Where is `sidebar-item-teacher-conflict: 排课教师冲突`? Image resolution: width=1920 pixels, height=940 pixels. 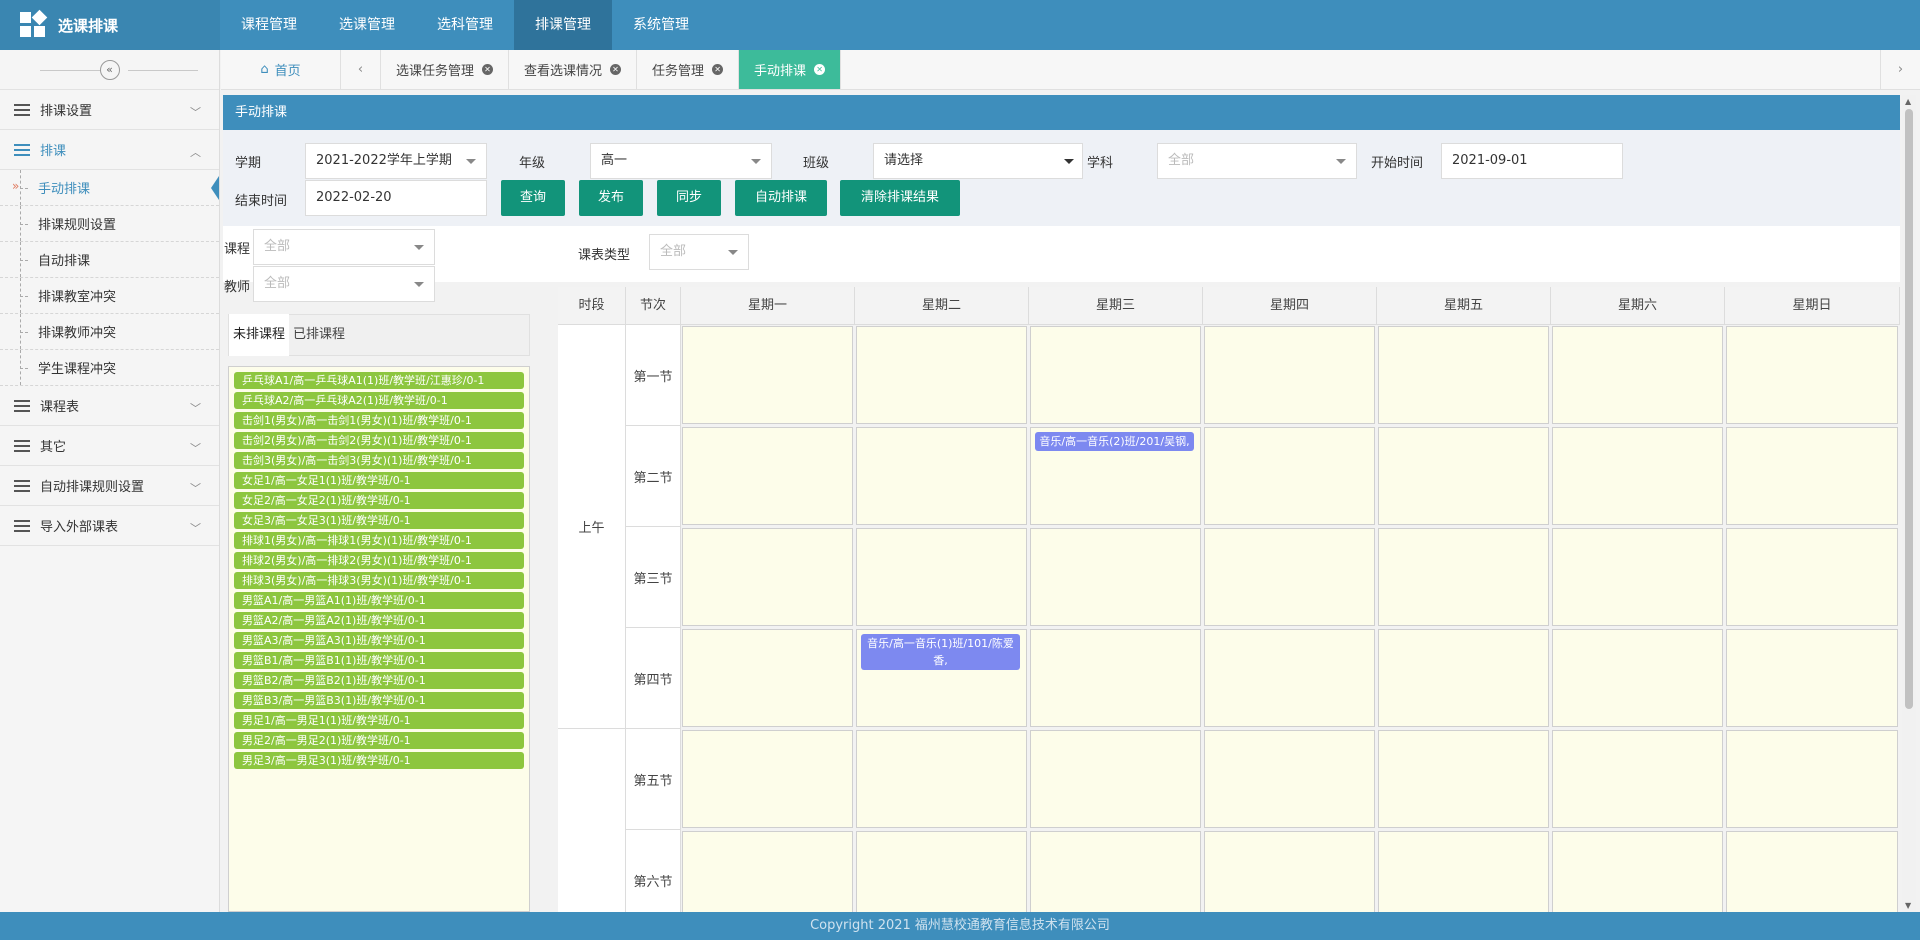 sidebar-item-teacher-conflict: 排课教师冲突 is located at coordinates (109, 332).